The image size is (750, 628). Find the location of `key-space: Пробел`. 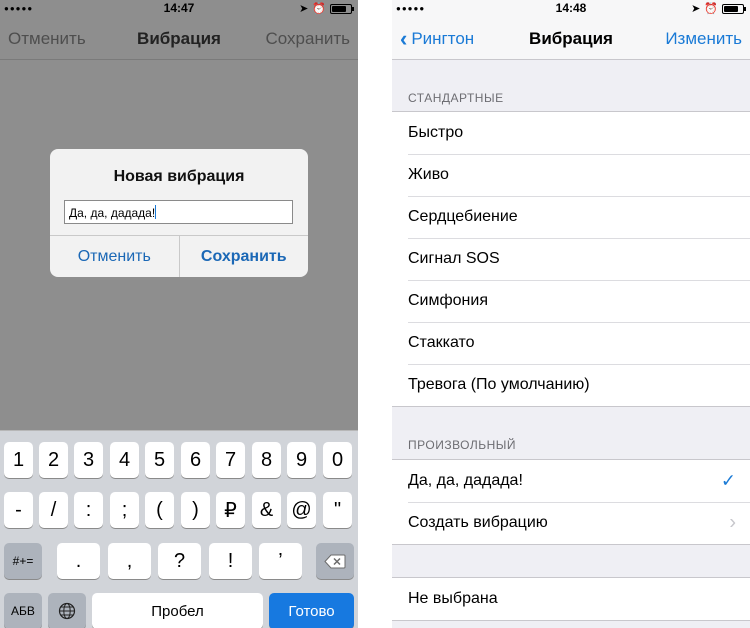

key-space: Пробел is located at coordinates (177, 610).